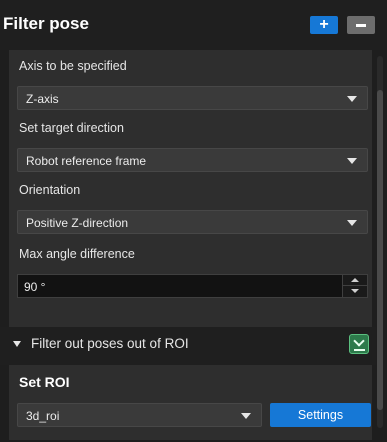 Image resolution: width=387 pixels, height=442 pixels. Describe the element at coordinates (192, 160) in the screenshot. I see `target-direction-select: Robot reference frame` at that location.